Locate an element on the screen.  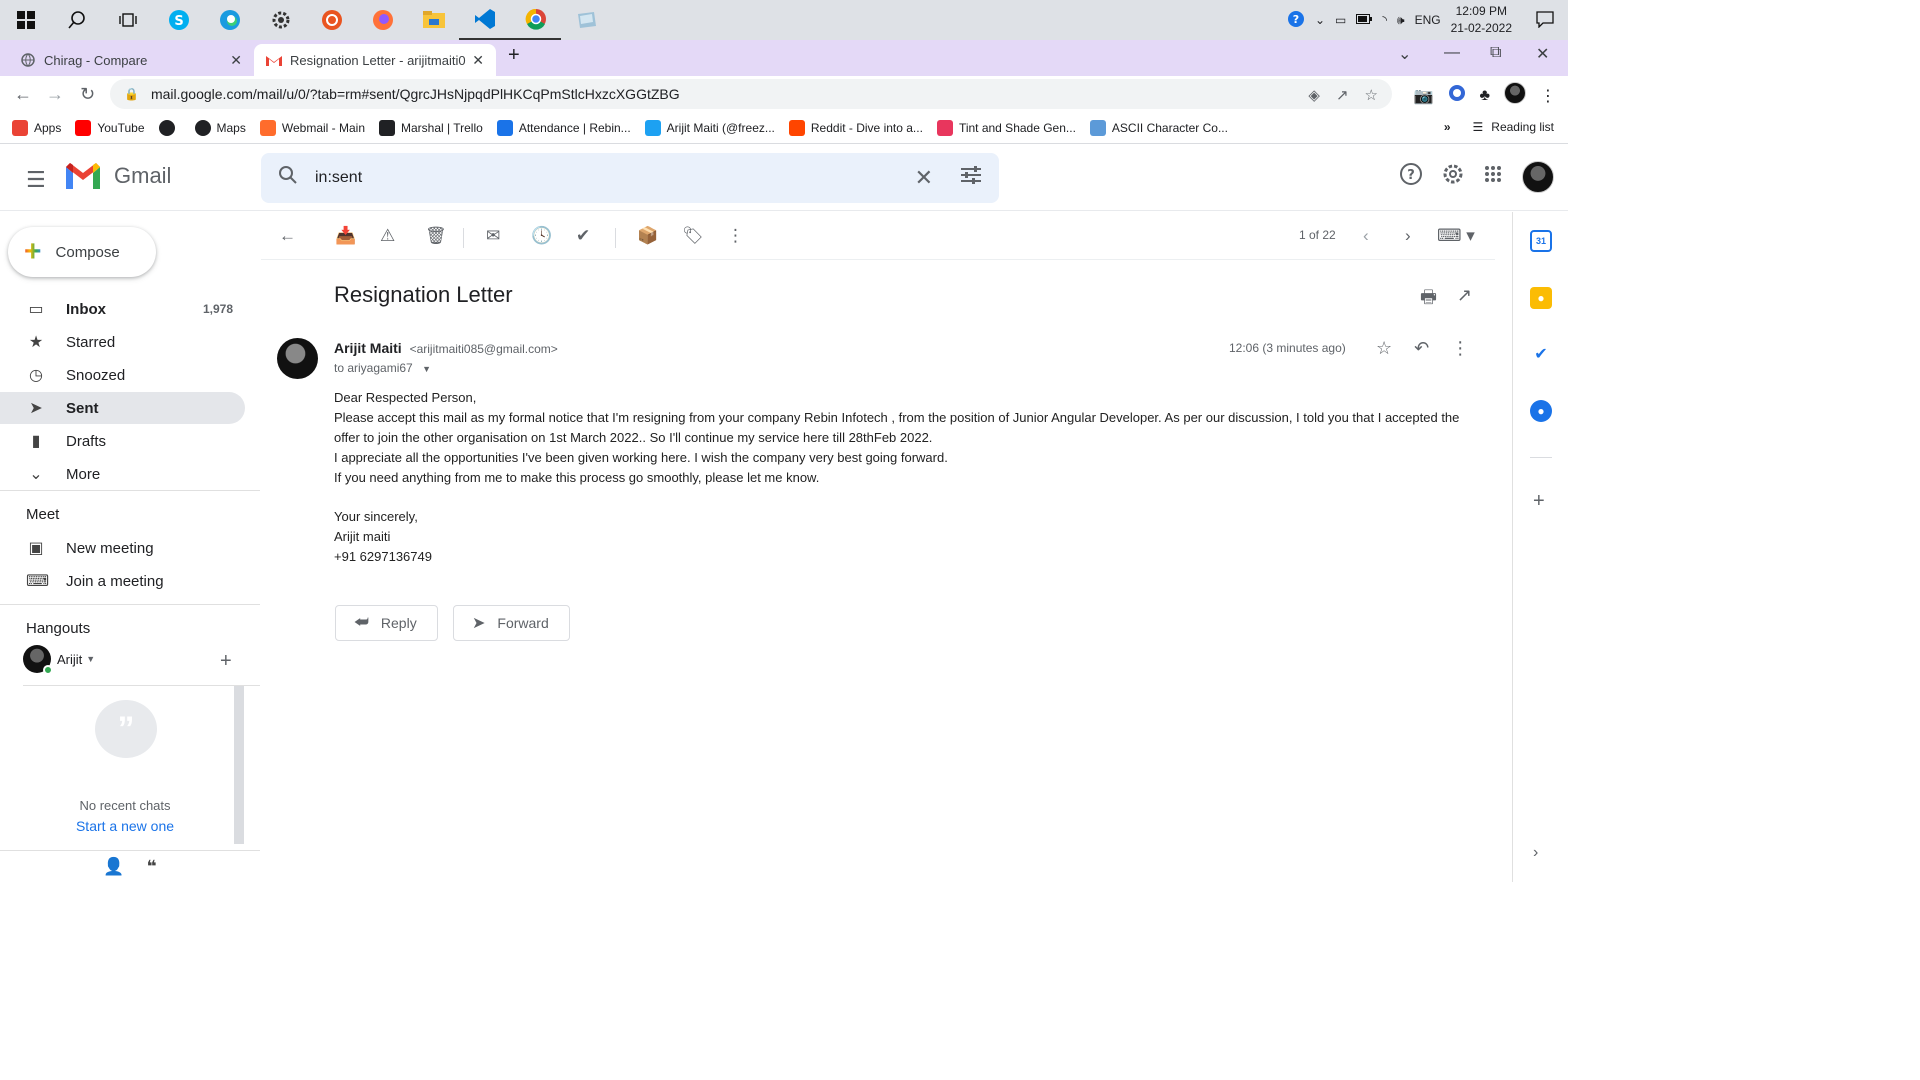
bookmark-star-icon: ☆ is located at coordinates (1371, 95).